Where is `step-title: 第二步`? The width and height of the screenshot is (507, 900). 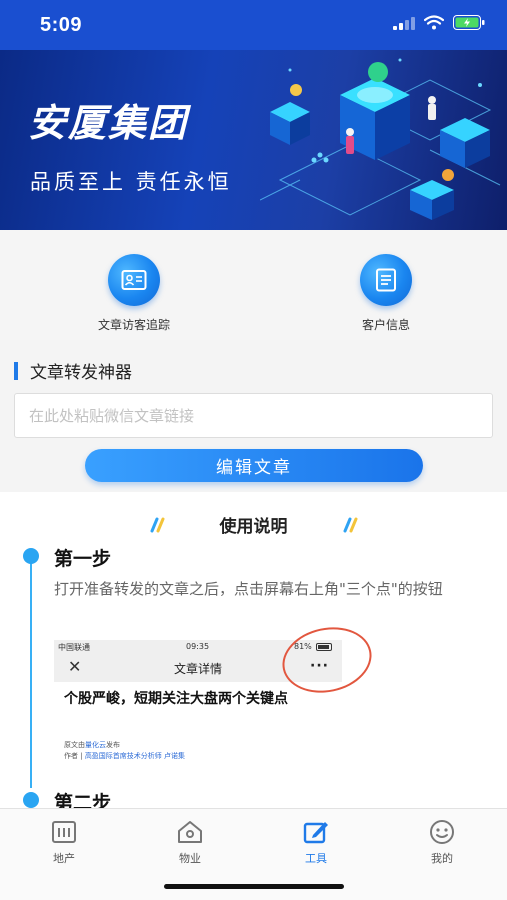
step-title: 第二步 is located at coordinates (83, 800).